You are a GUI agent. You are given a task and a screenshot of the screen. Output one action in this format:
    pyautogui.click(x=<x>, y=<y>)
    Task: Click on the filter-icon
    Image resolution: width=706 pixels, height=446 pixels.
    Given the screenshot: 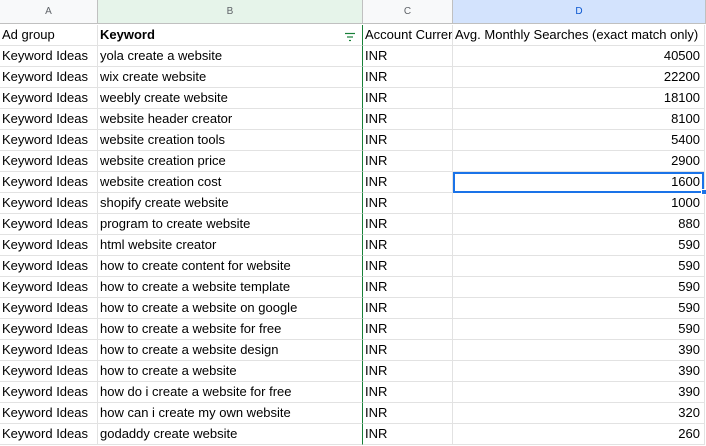 What is the action you would take?
    pyautogui.click(x=350, y=35)
    